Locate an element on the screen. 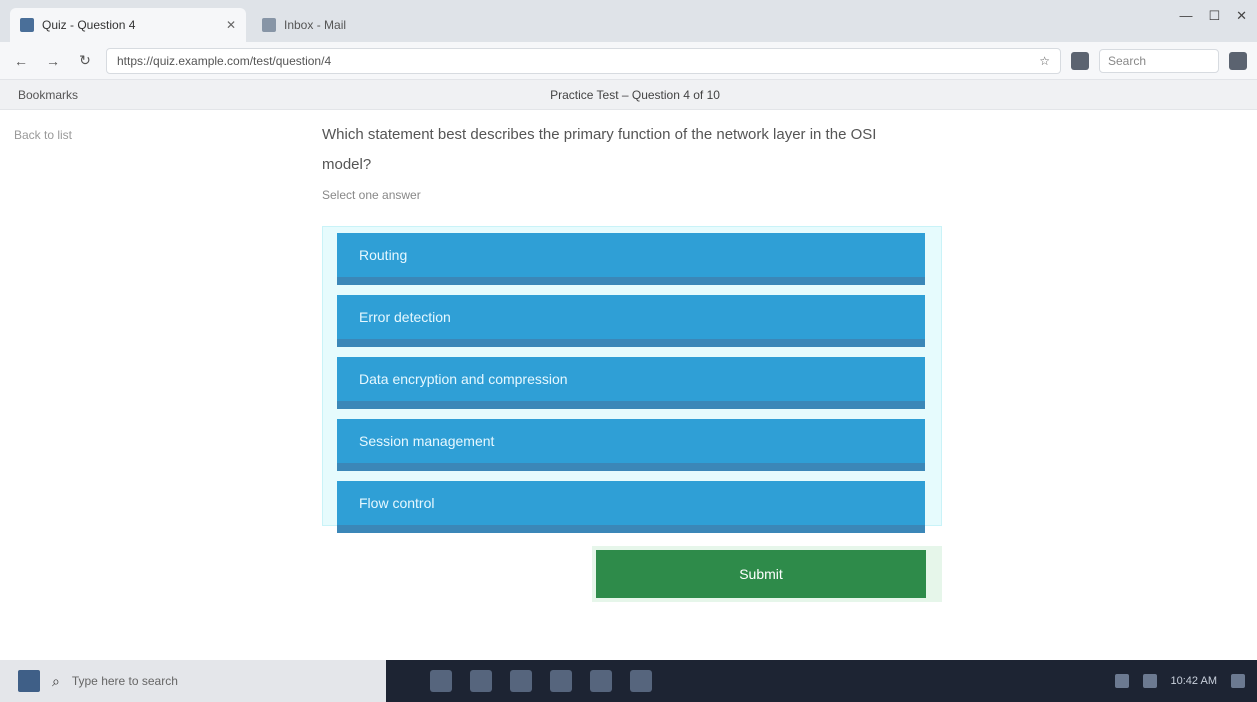 This screenshot has height=702, width=1257. window-controls: — ☐ ✕ is located at coordinates (1213, 16).